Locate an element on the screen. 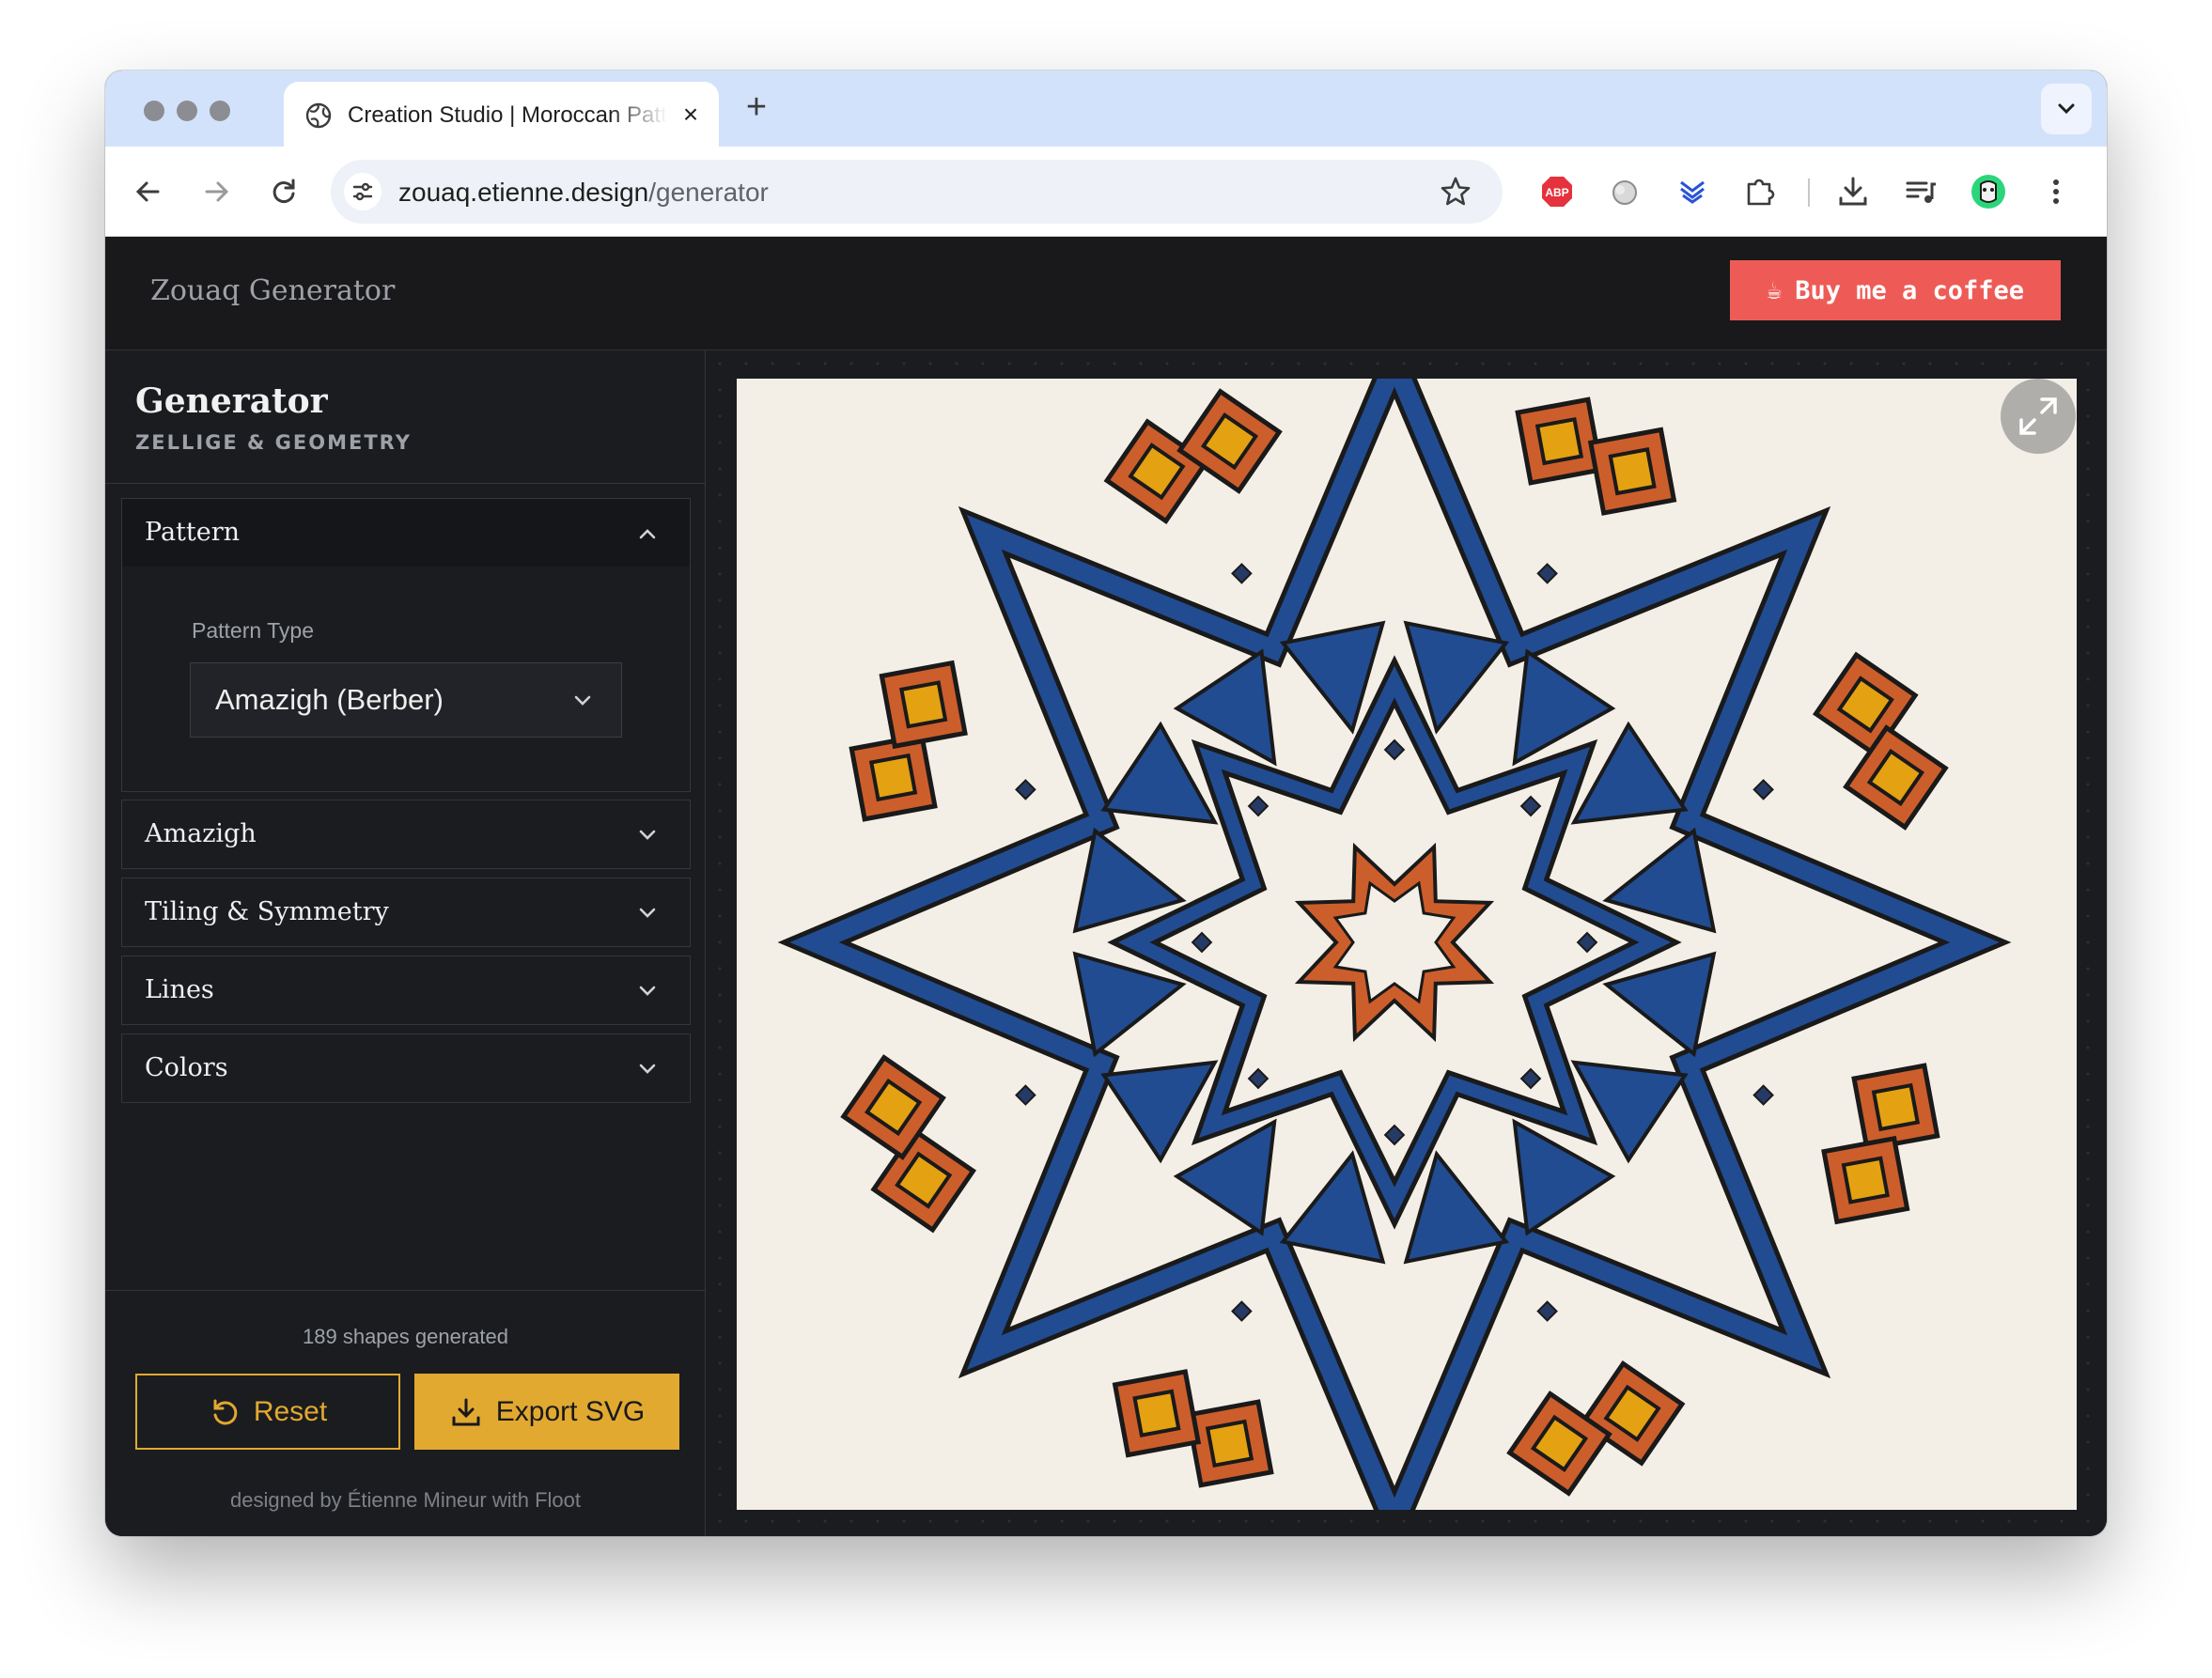 Image resolution: width=2212 pixels, height=1678 pixels. downloads-icon is located at coordinates (1853, 191).